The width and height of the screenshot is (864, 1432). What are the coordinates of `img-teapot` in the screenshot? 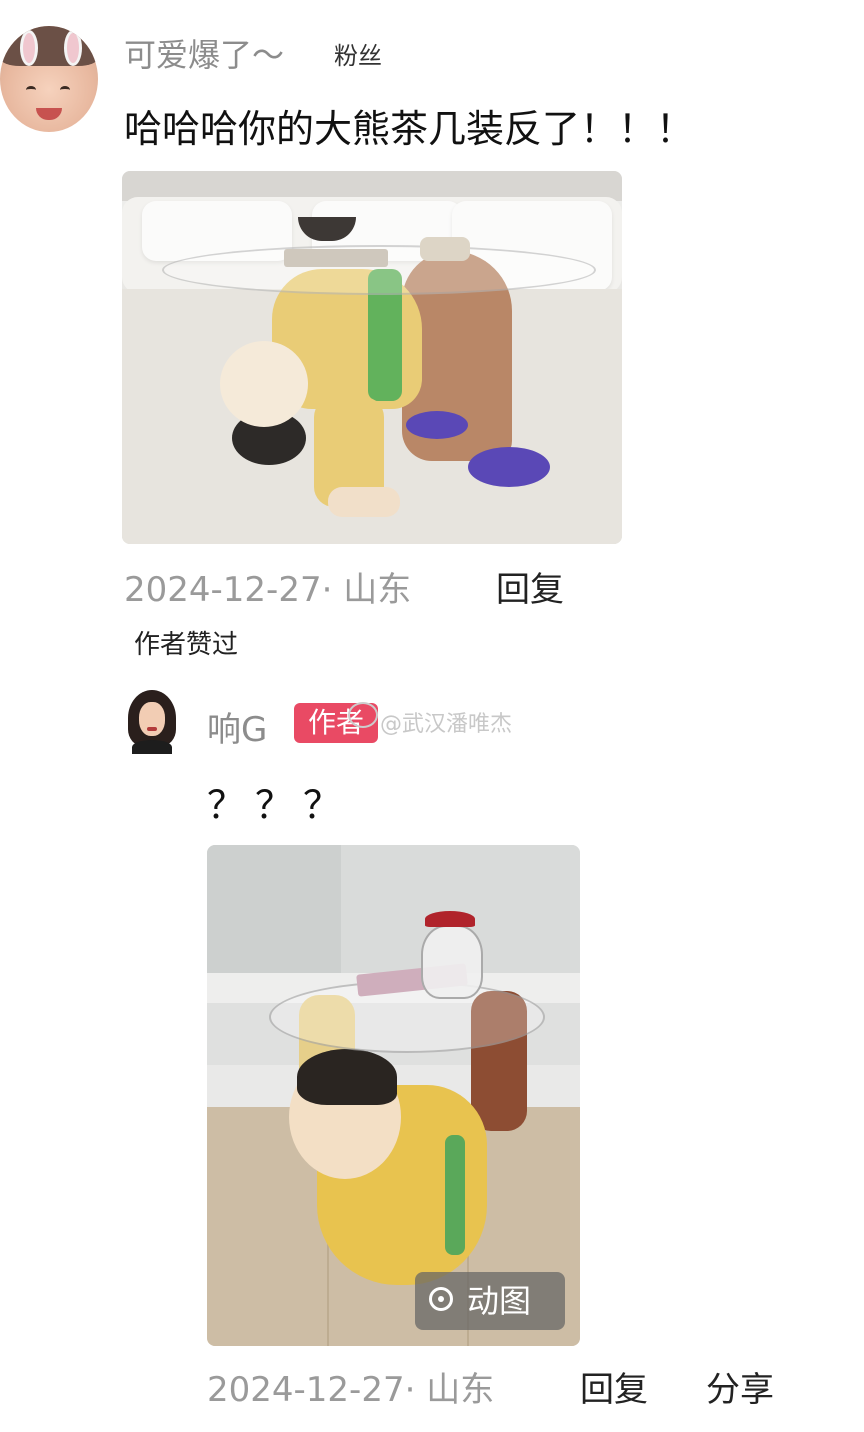 It's located at (452, 962).